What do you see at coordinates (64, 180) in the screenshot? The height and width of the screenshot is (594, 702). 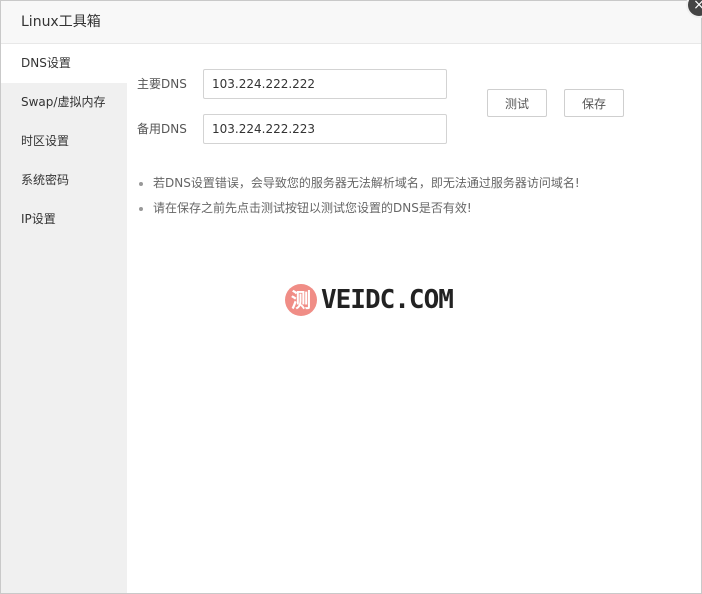 I see `sidebar-item-password: 系统密码` at bounding box center [64, 180].